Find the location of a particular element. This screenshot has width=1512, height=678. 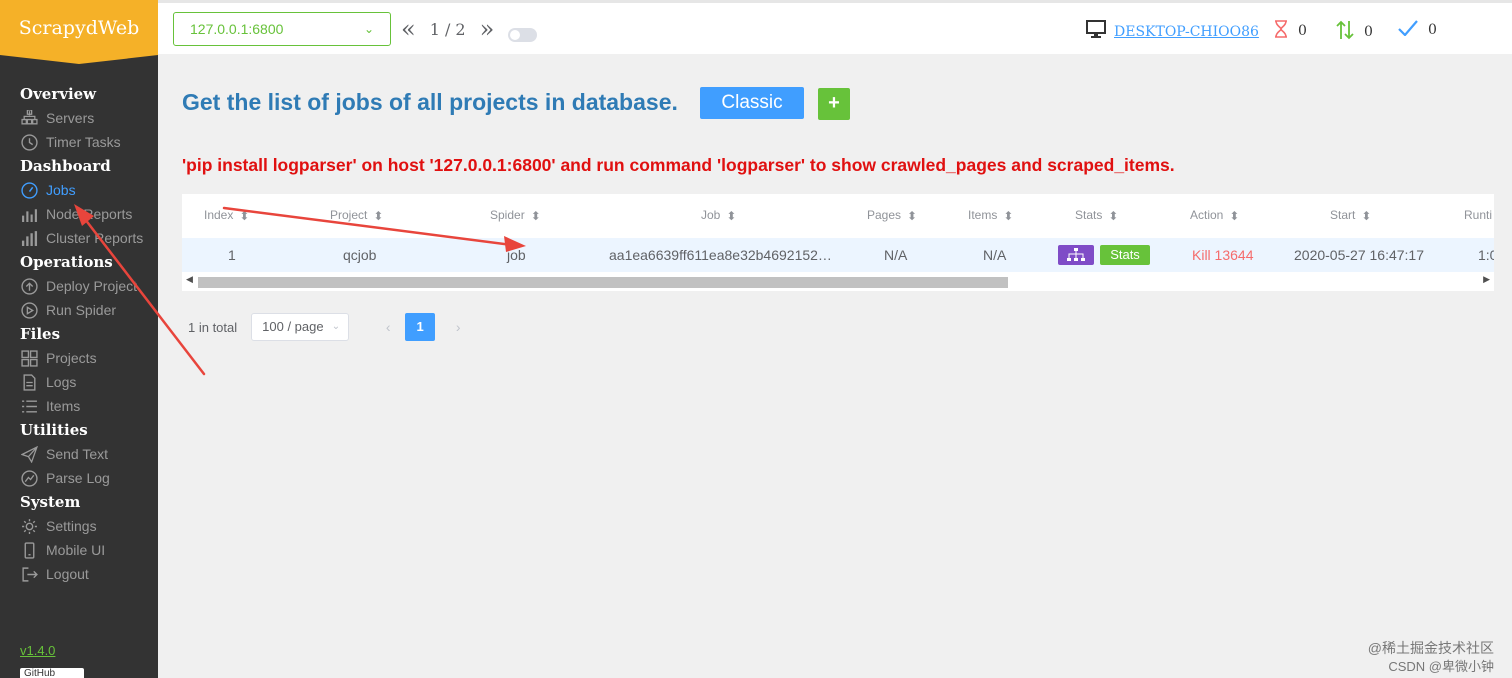

nav-group-utilities: Utilities is located at coordinates (54, 430).